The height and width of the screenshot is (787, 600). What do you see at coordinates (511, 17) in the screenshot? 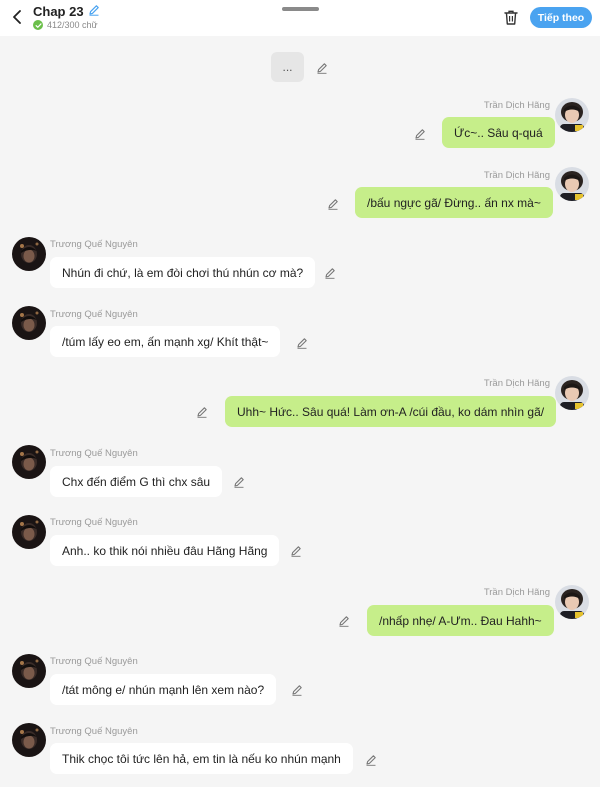
I see `trash-icon` at bounding box center [511, 17].